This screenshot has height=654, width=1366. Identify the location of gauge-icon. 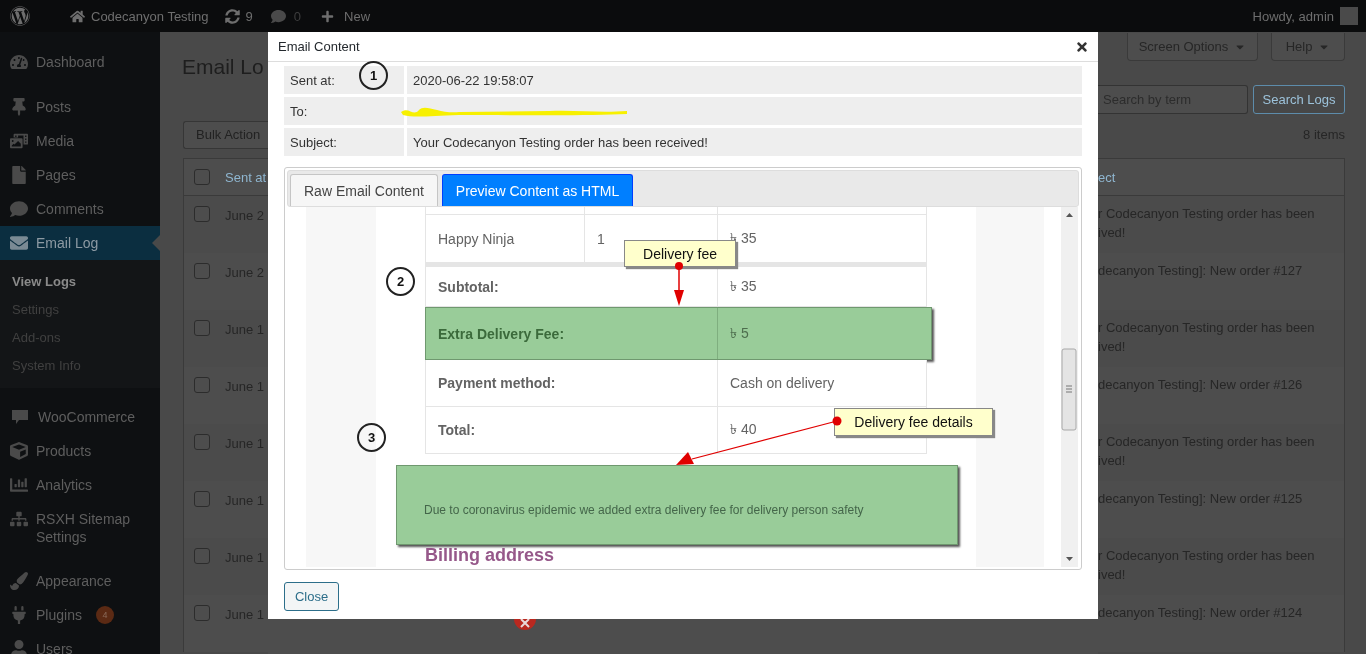
(19, 62).